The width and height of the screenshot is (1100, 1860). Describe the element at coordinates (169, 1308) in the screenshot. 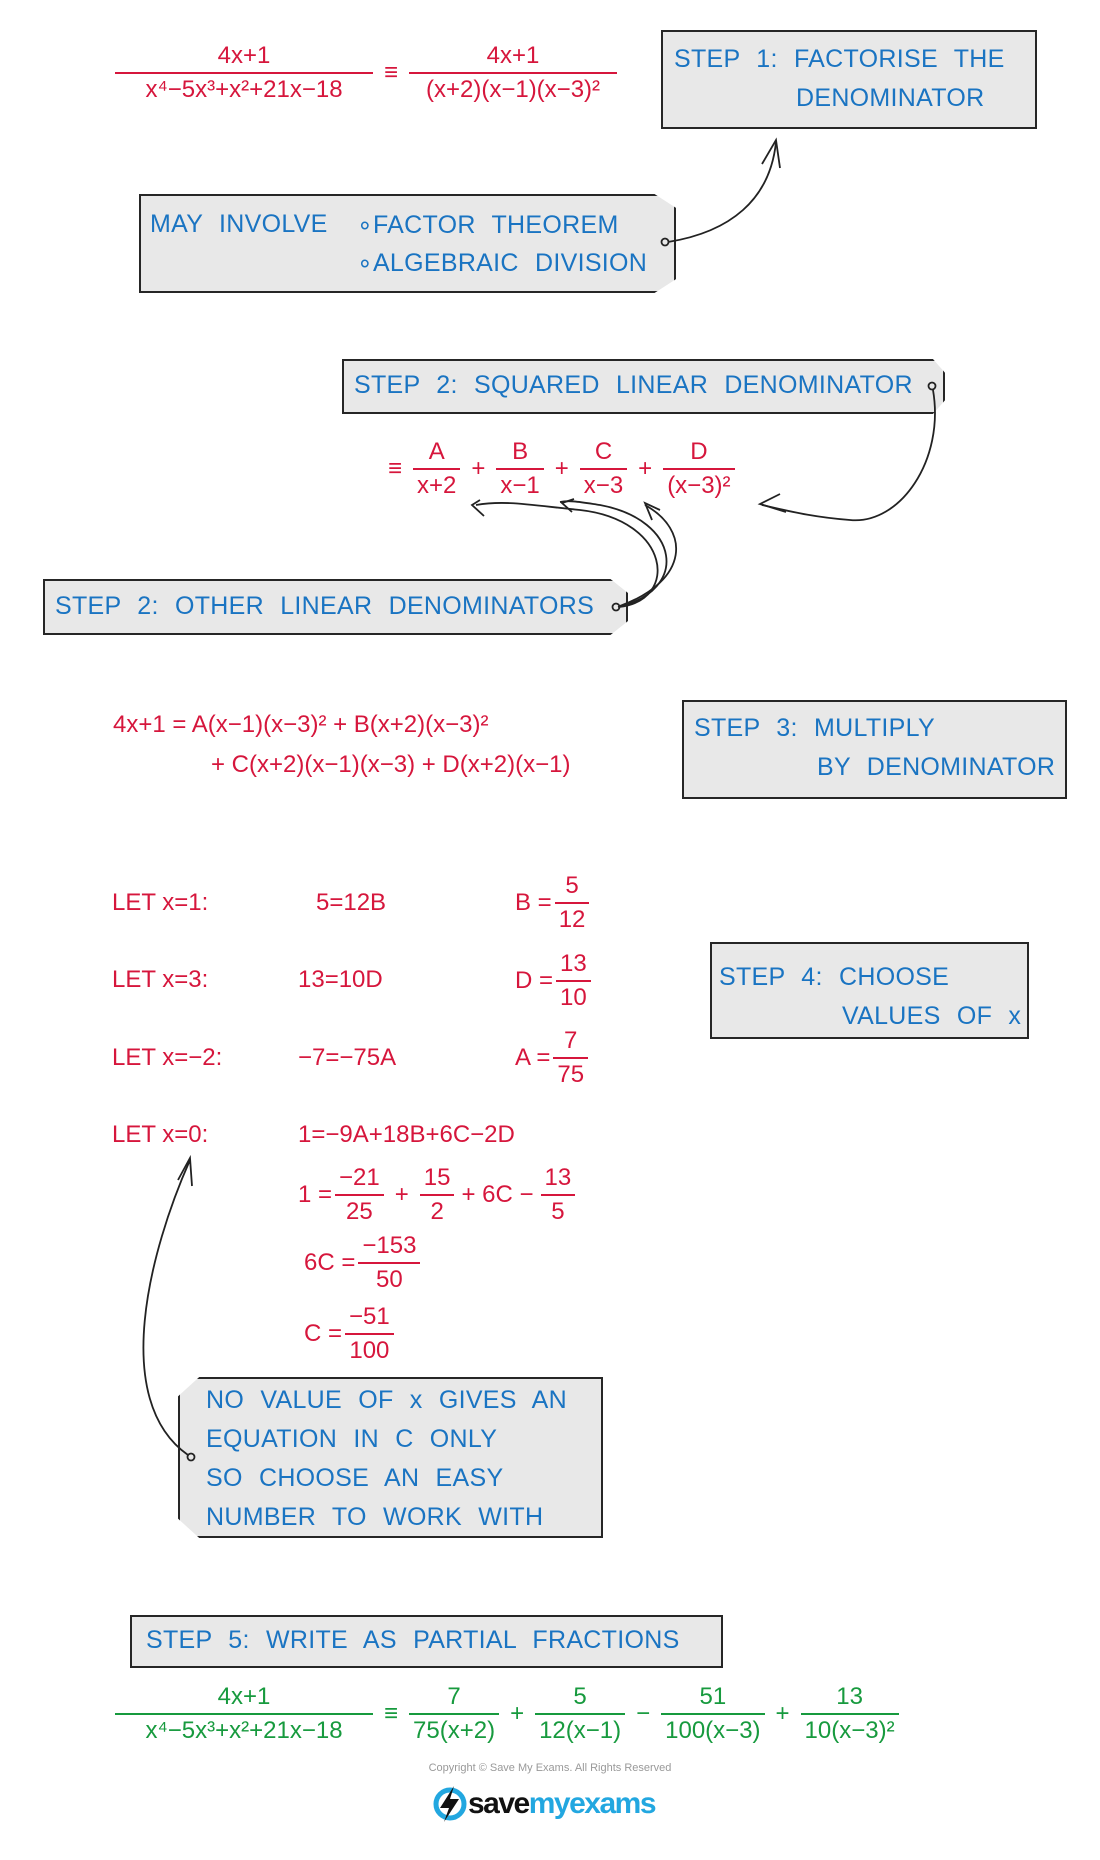

I see `arrow-novalue-to-x0` at that location.